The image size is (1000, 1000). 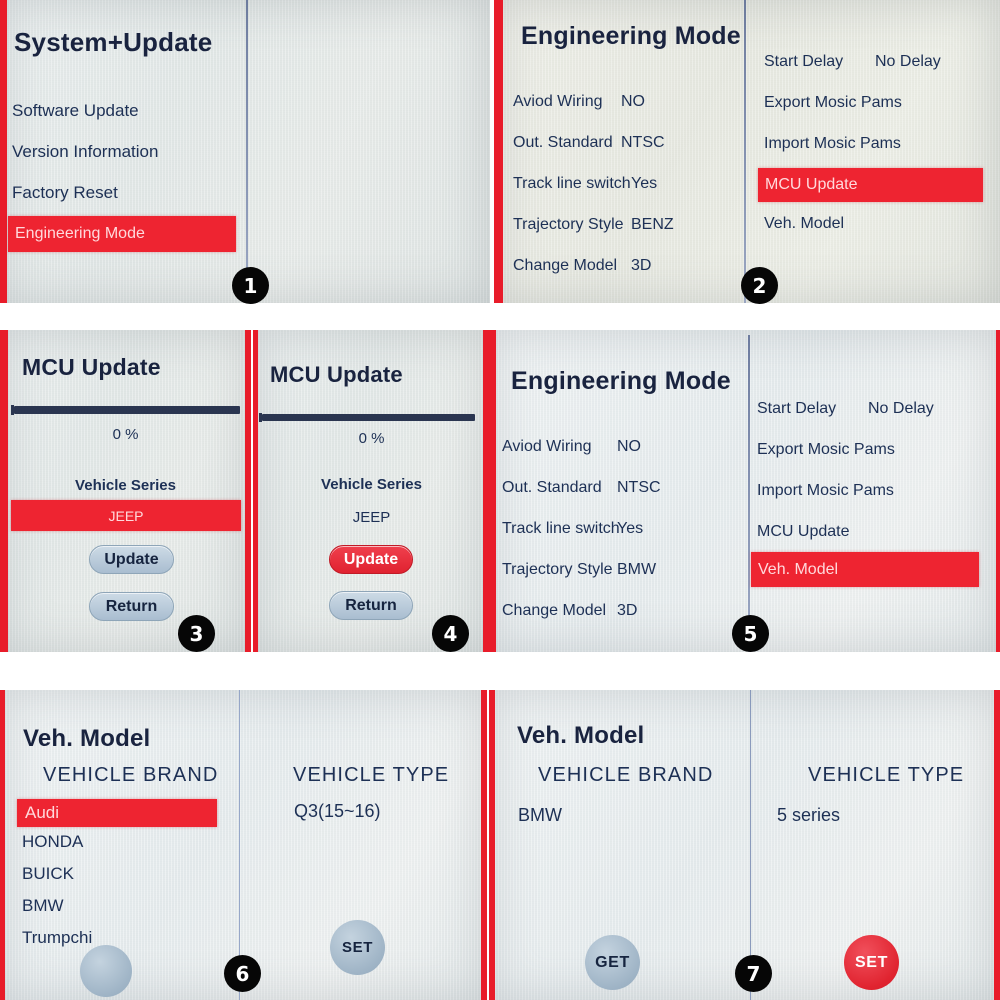 I want to click on panel-1-column-divider, so click(x=247, y=151).